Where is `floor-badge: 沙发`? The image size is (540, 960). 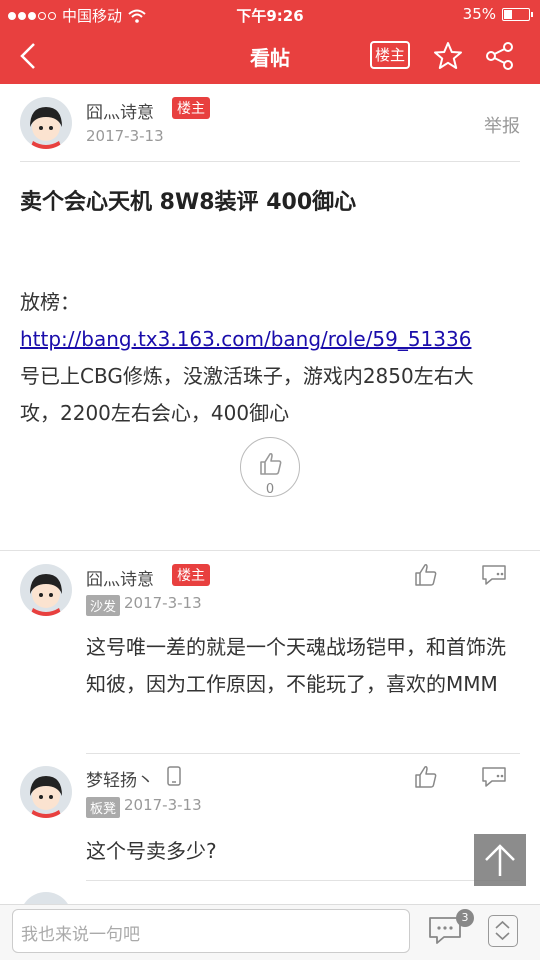
floor-badge: 沙发 is located at coordinates (103, 605).